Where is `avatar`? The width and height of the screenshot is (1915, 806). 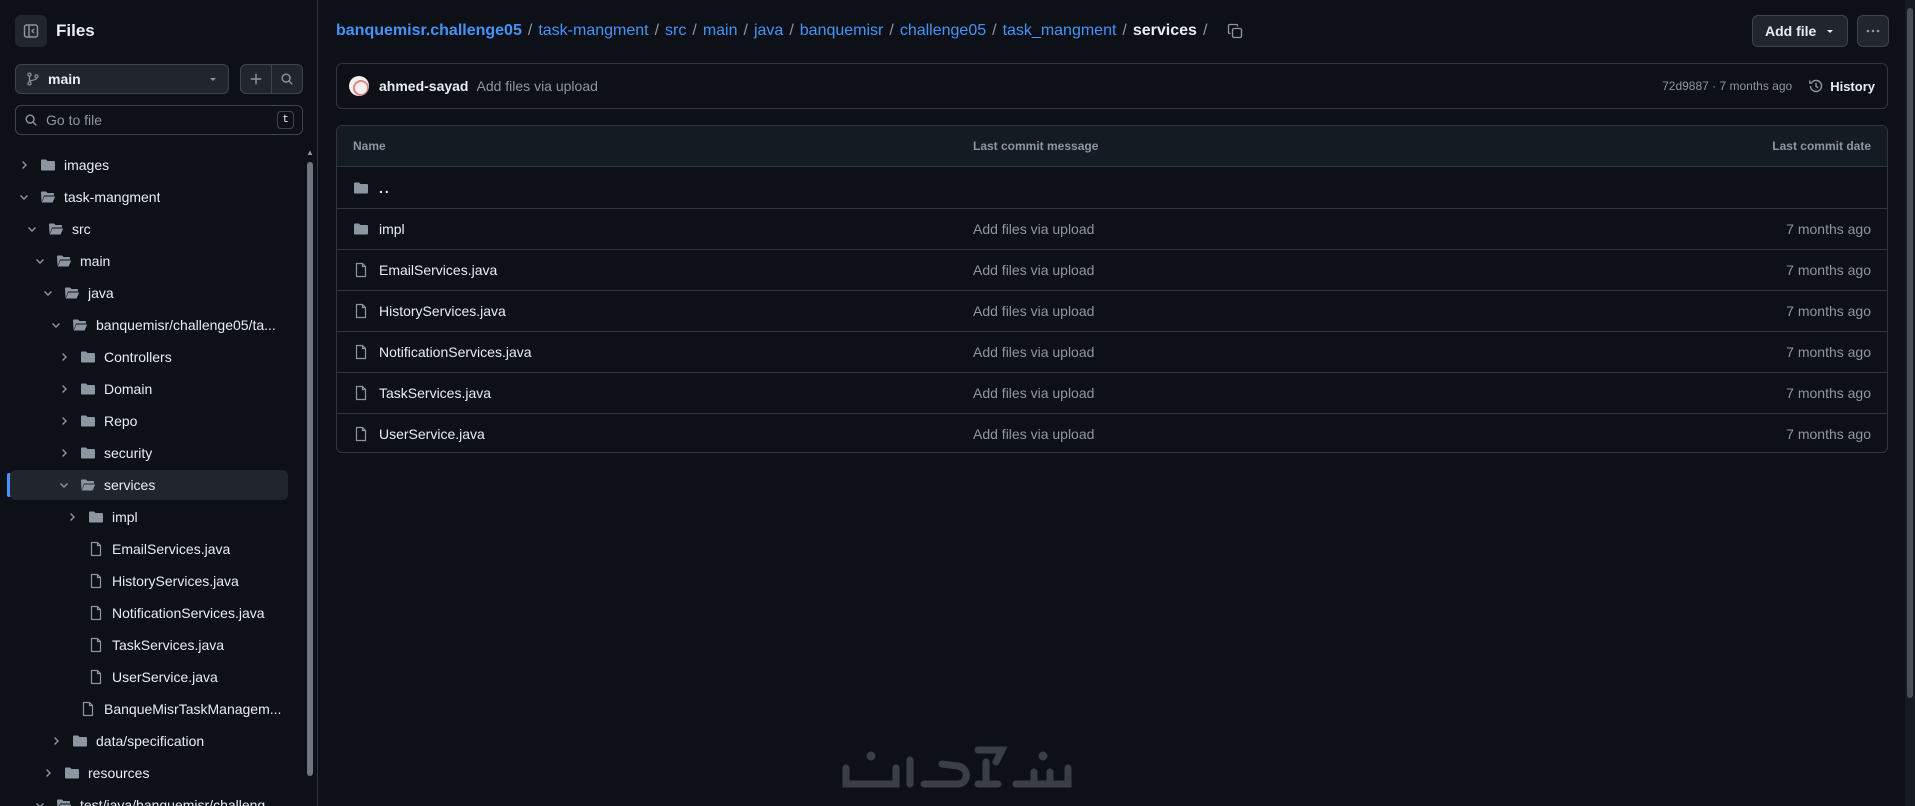
avatar is located at coordinates (359, 86).